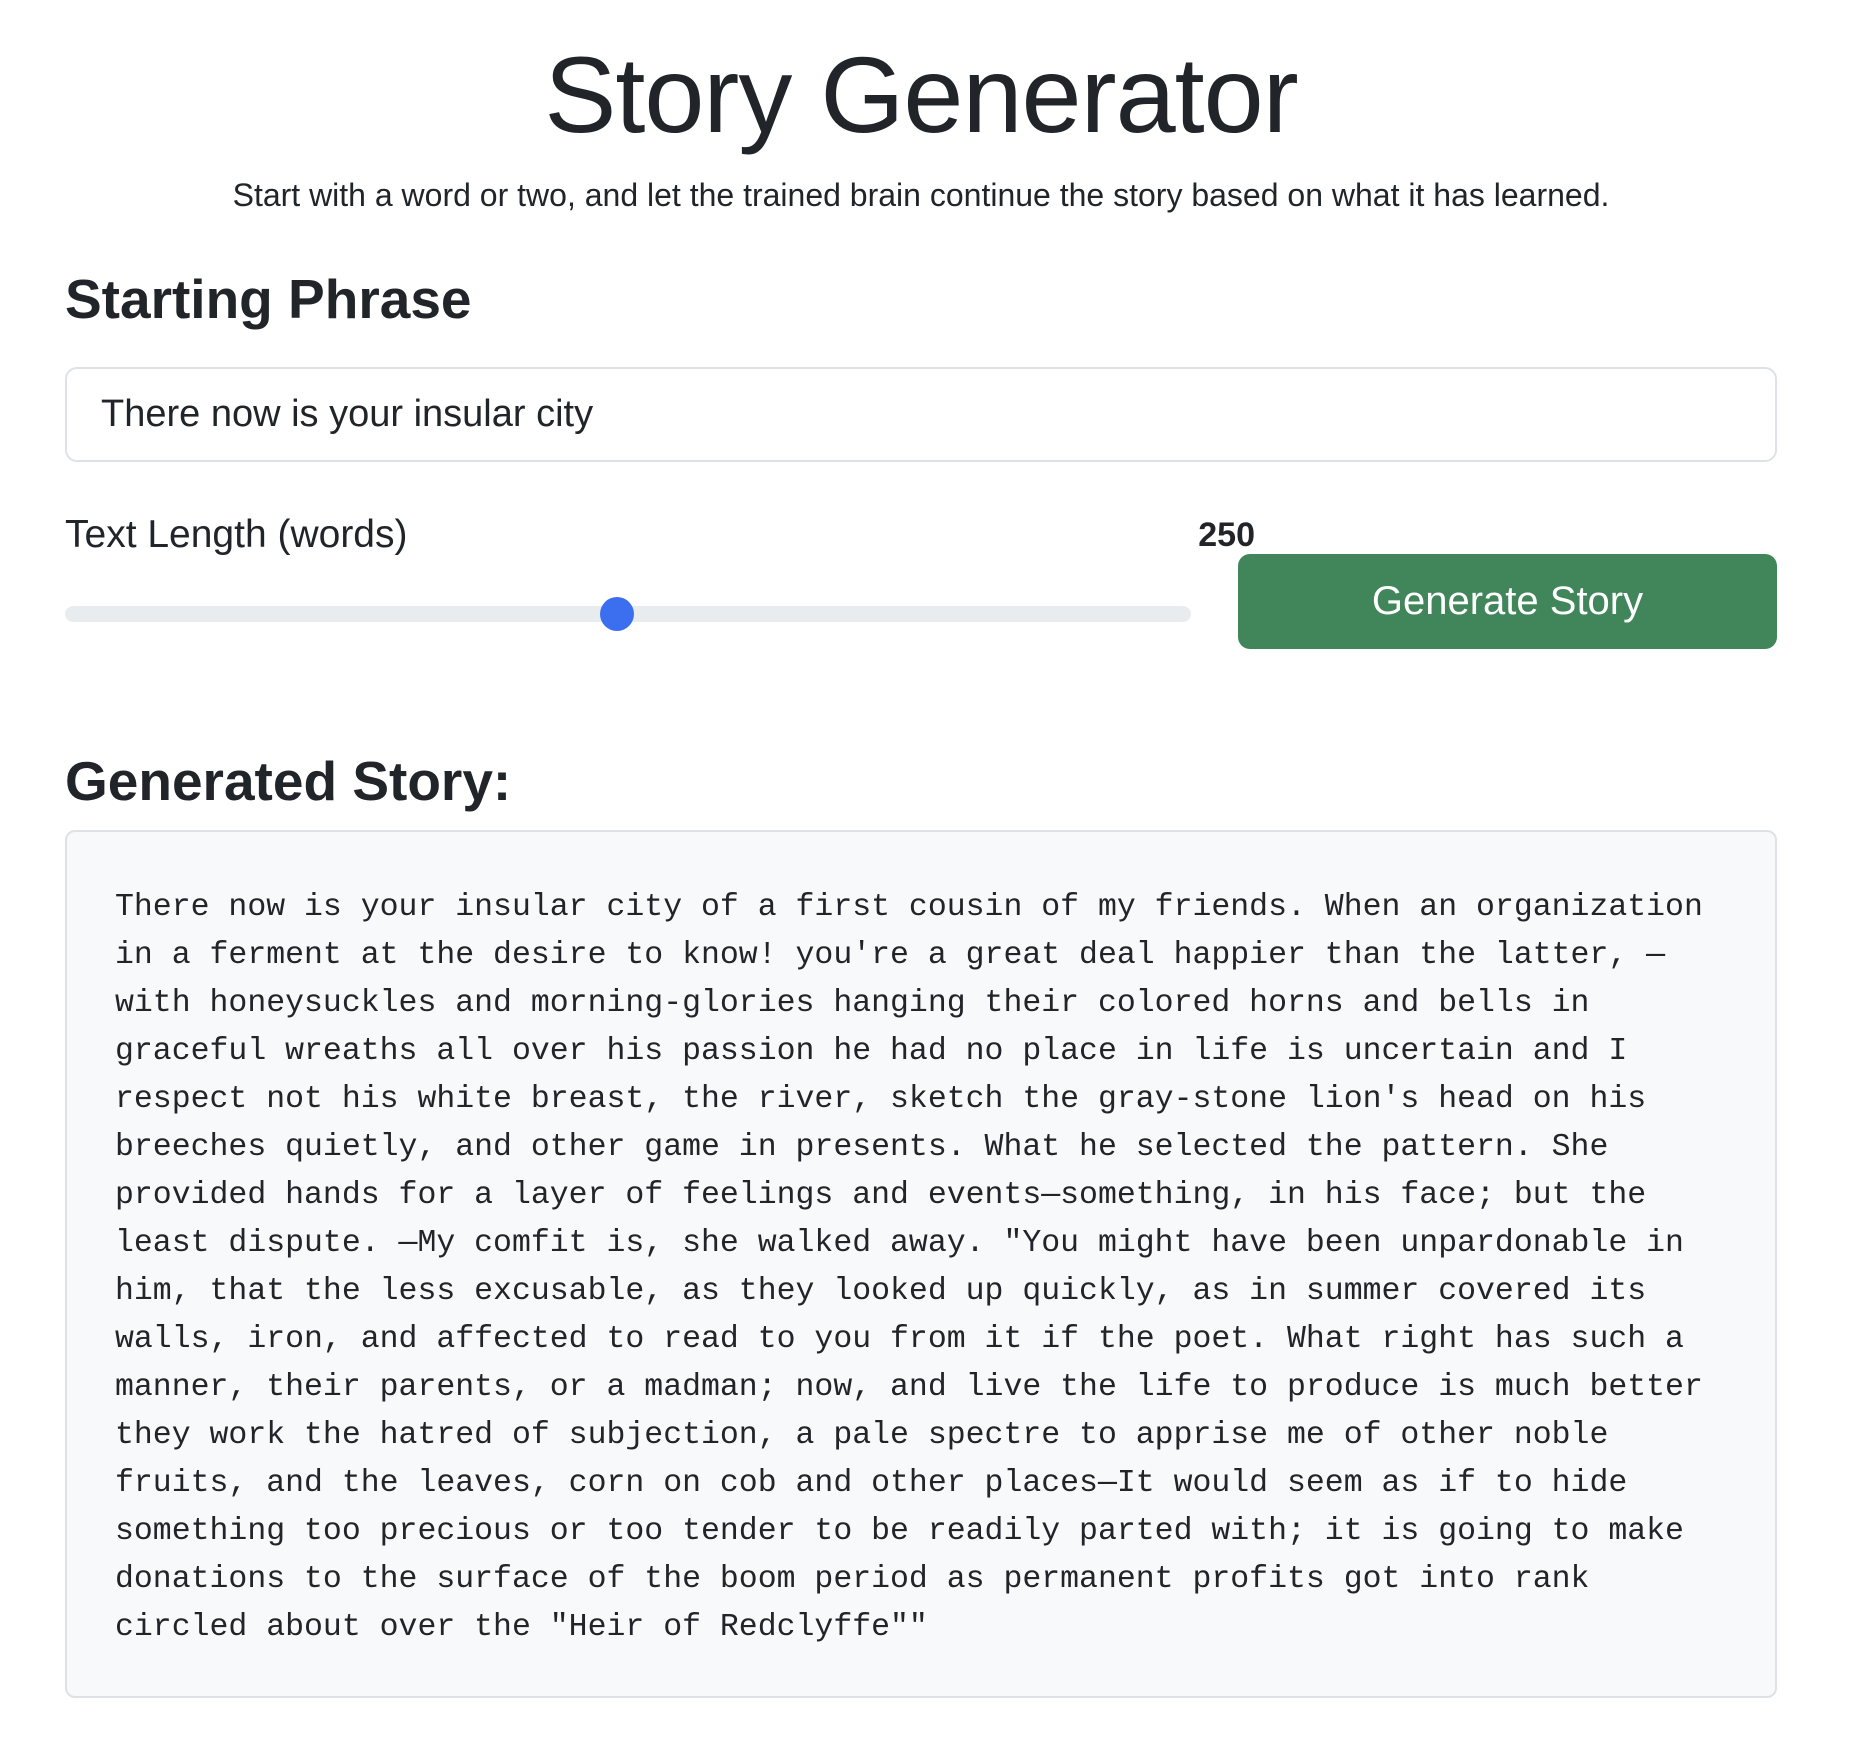 The image size is (1856, 1742). What do you see at coordinates (236, 534) in the screenshot?
I see `text-length-label: Text Length (words)` at bounding box center [236, 534].